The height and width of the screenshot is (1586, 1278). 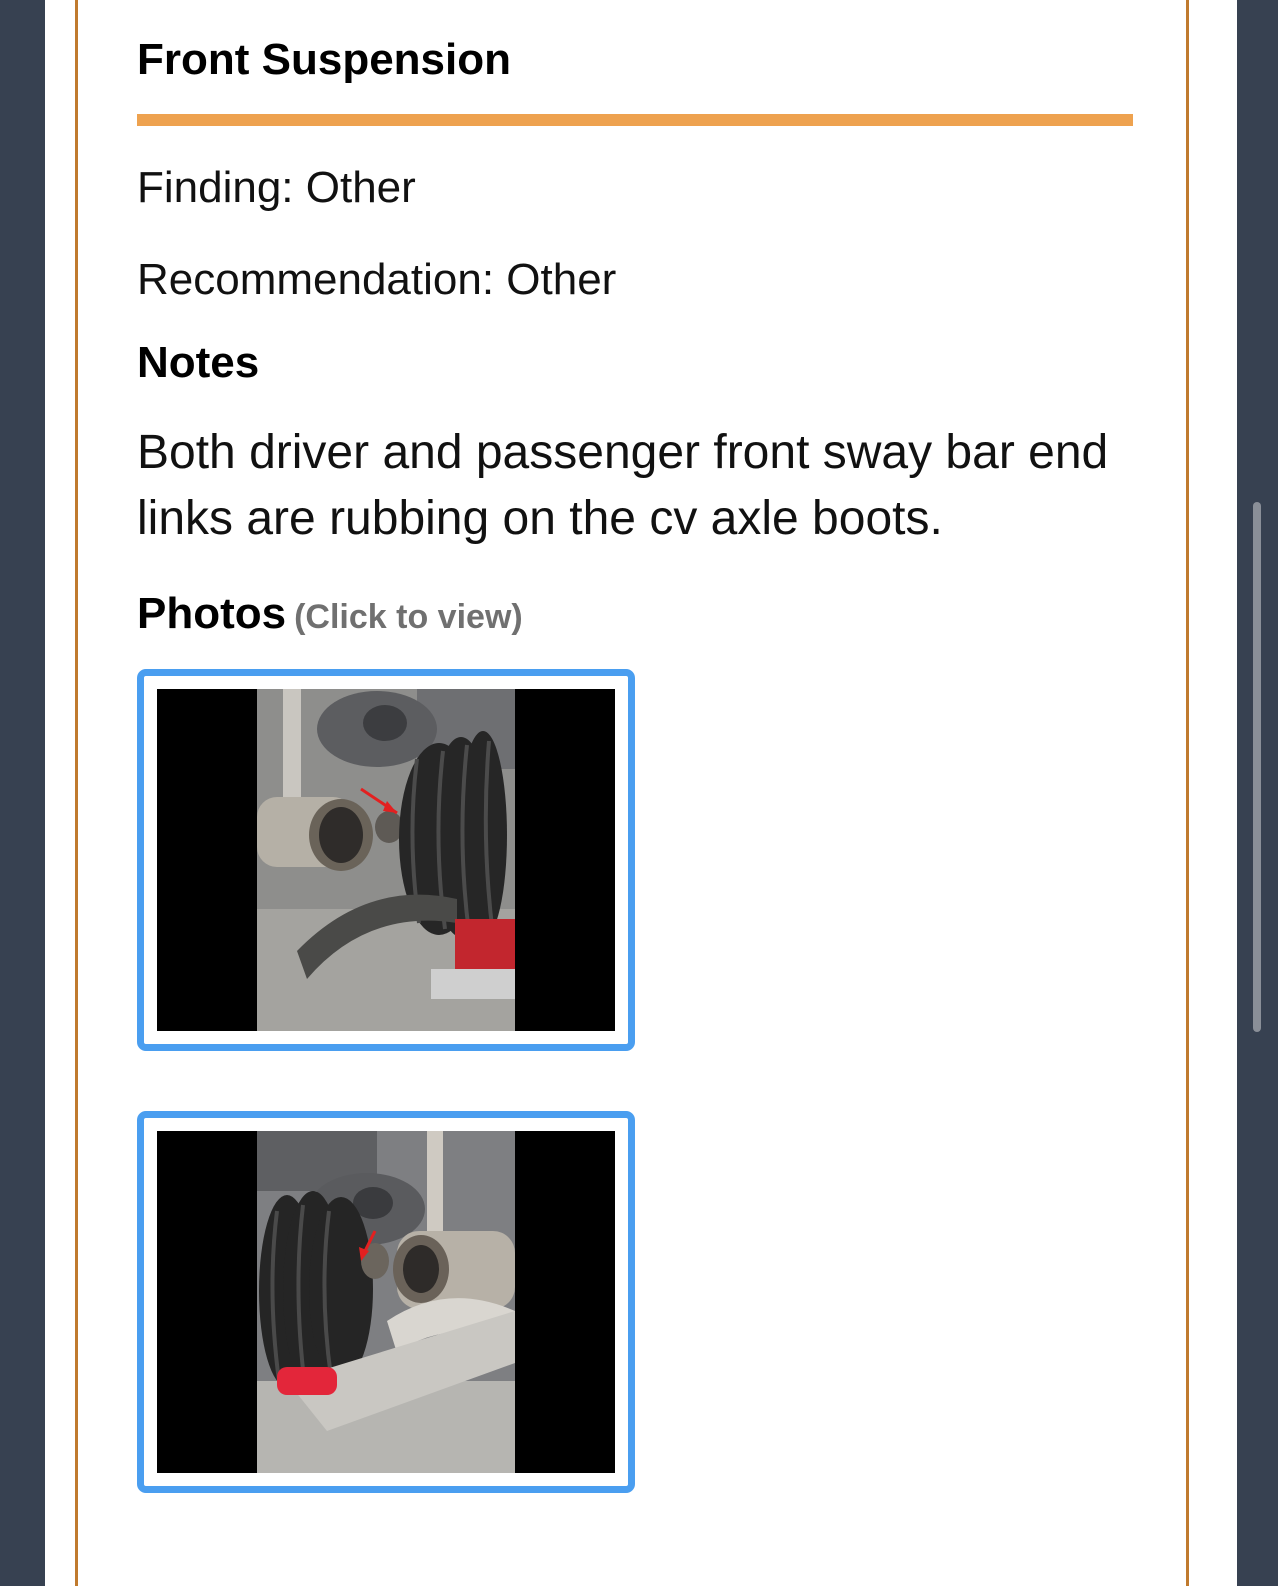 I want to click on photos-click-hint: (Click to view), so click(x=408, y=617).